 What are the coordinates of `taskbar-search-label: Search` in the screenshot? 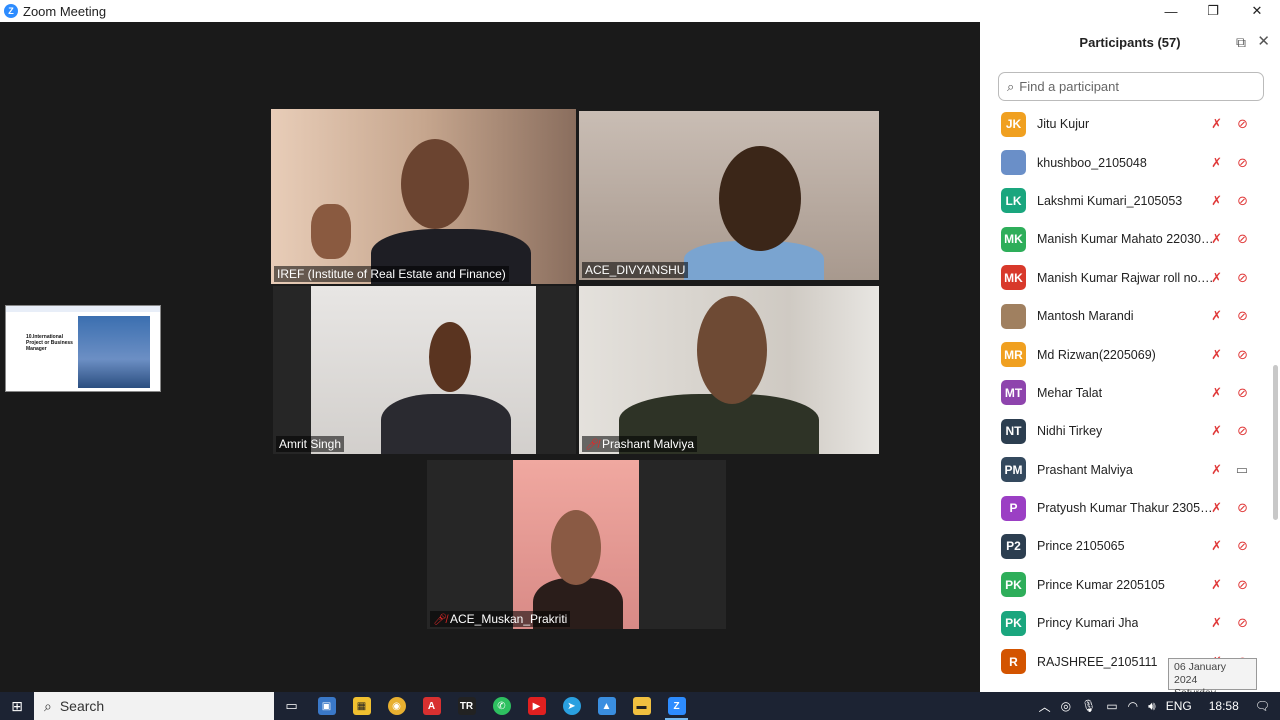 It's located at (82, 706).